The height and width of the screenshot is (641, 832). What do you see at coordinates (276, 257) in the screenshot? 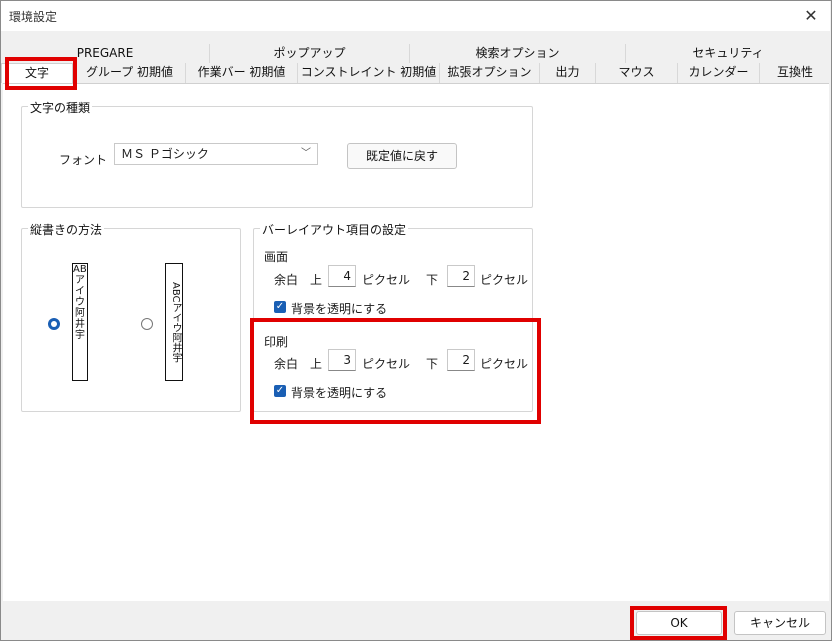
I see `screen-heading: 画面` at bounding box center [276, 257].